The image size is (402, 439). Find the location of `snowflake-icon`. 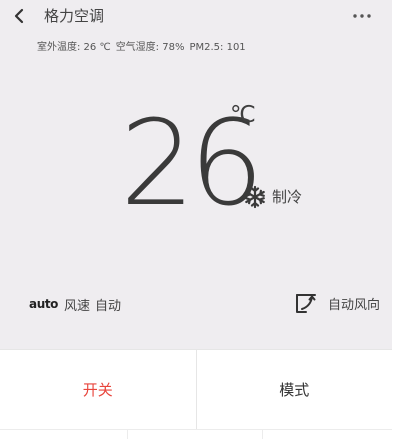

snowflake-icon is located at coordinates (255, 197).